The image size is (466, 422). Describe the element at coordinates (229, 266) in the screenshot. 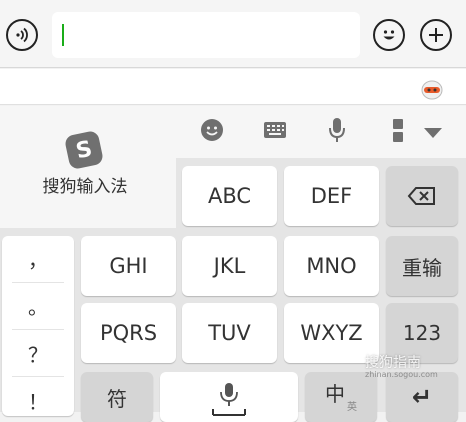

I see `key-jkl: JKL` at that location.